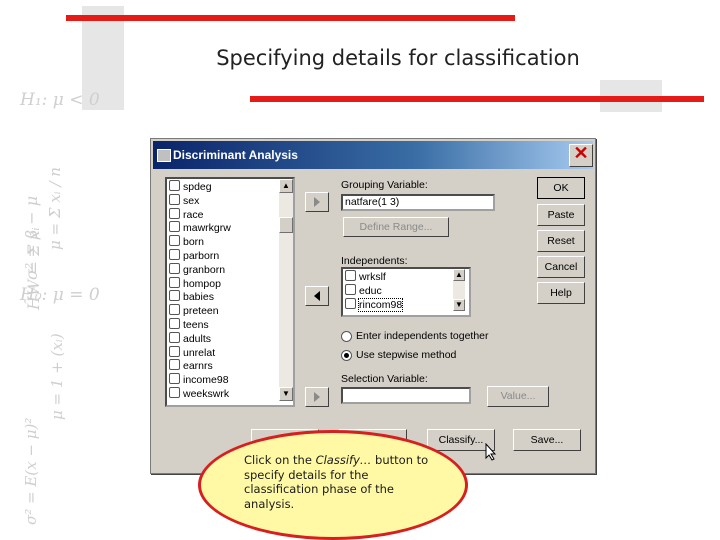 The image size is (720, 540). Describe the element at coordinates (223, 338) in the screenshot. I see `variable-list-item: adults` at that location.